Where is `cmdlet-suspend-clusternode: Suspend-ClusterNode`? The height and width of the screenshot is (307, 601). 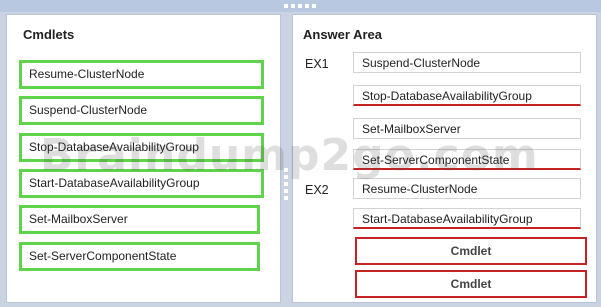
cmdlet-suspend-clusternode: Suspend-ClusterNode is located at coordinates (141, 110).